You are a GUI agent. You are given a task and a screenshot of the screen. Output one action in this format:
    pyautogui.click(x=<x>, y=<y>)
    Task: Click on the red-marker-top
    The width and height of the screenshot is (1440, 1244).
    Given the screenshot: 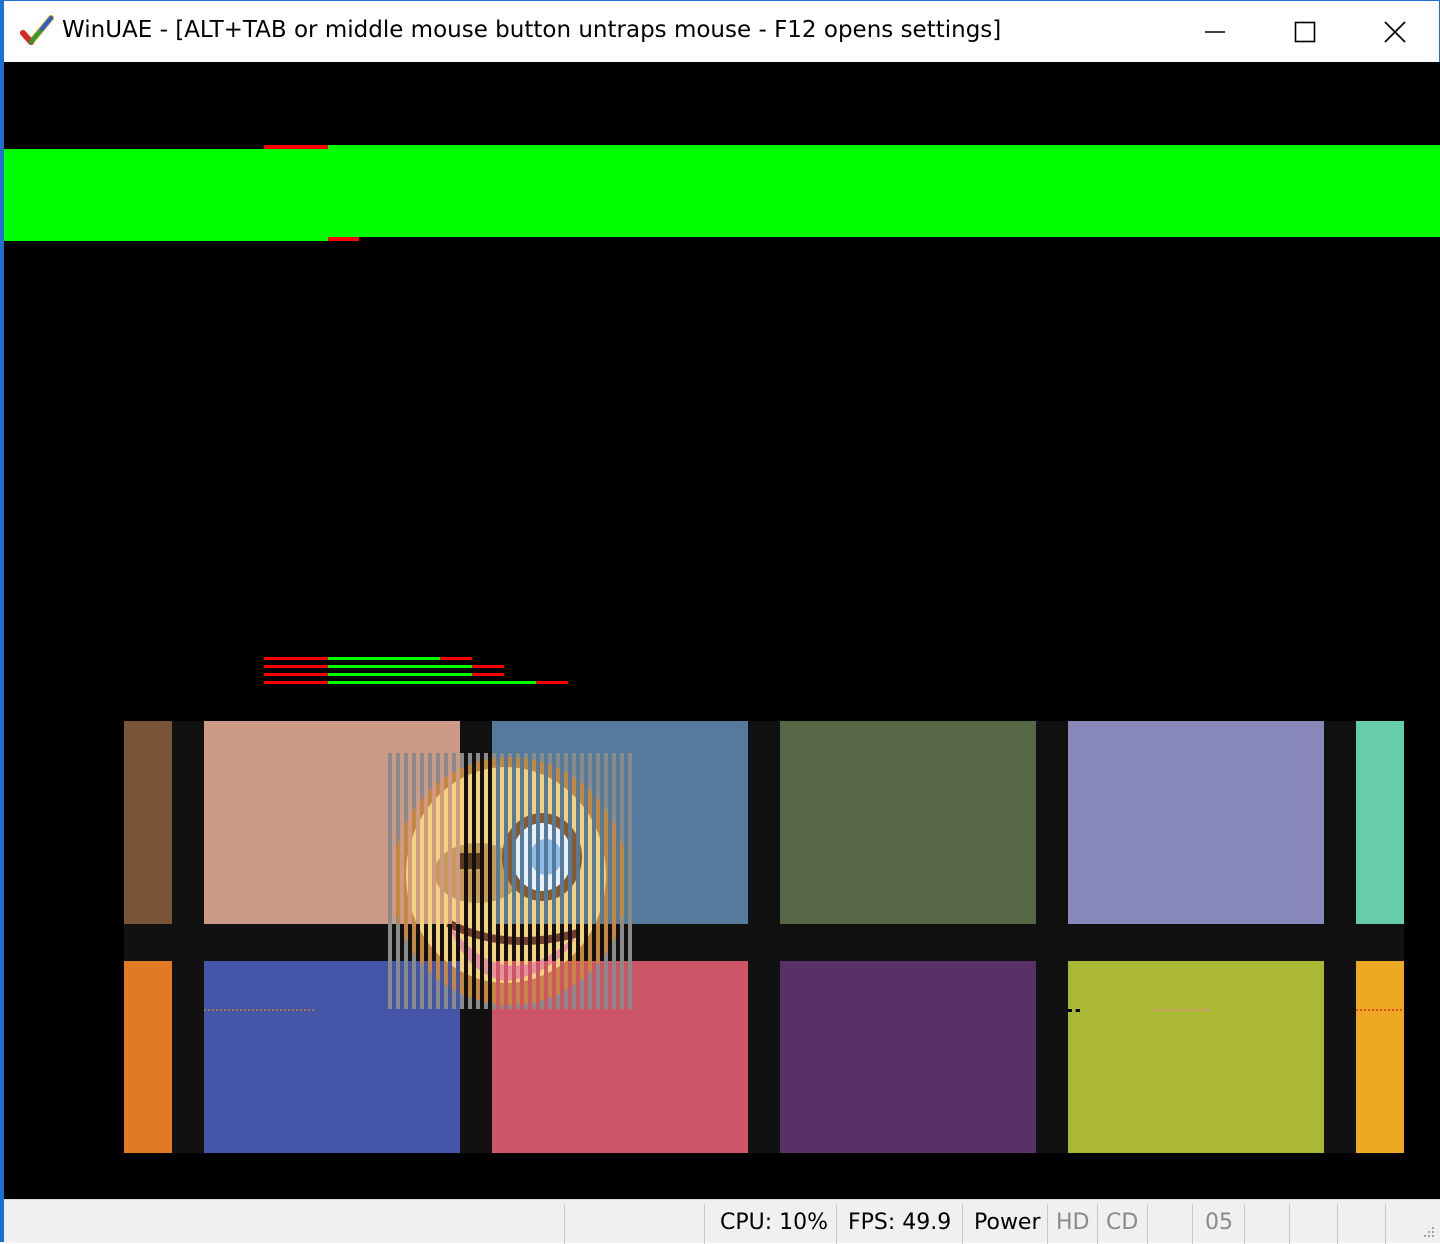 What is the action you would take?
    pyautogui.click(x=296, y=147)
    